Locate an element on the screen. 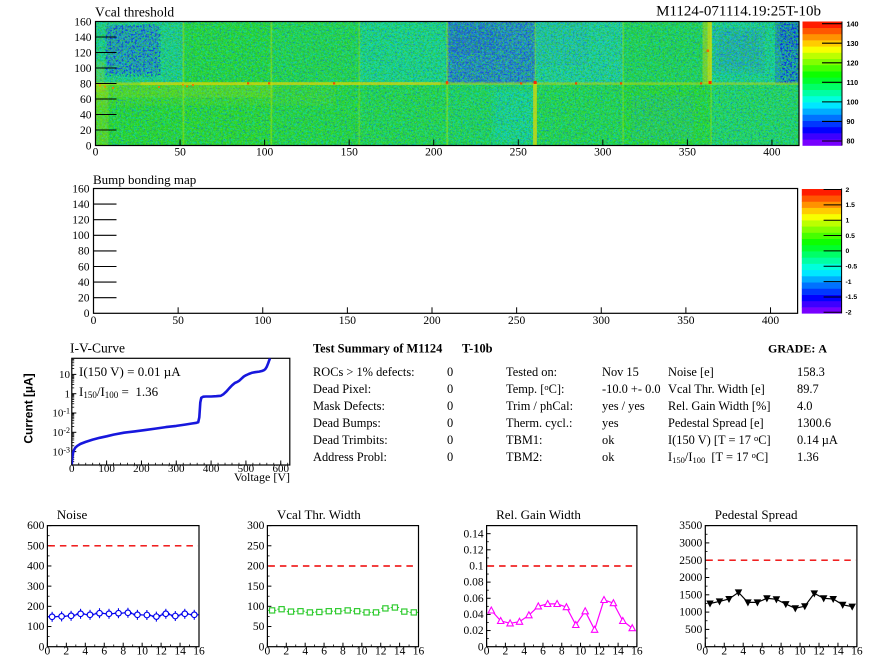 The width and height of the screenshot is (896, 672). svg-text: Vcal Thr. Width is located at coordinates (319, 514).